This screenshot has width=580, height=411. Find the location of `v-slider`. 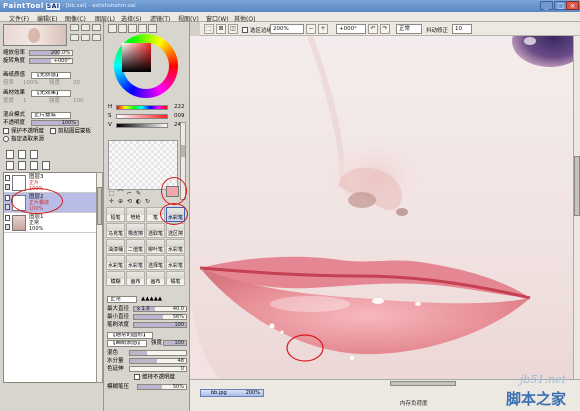

v-slider is located at coordinates (142, 125).